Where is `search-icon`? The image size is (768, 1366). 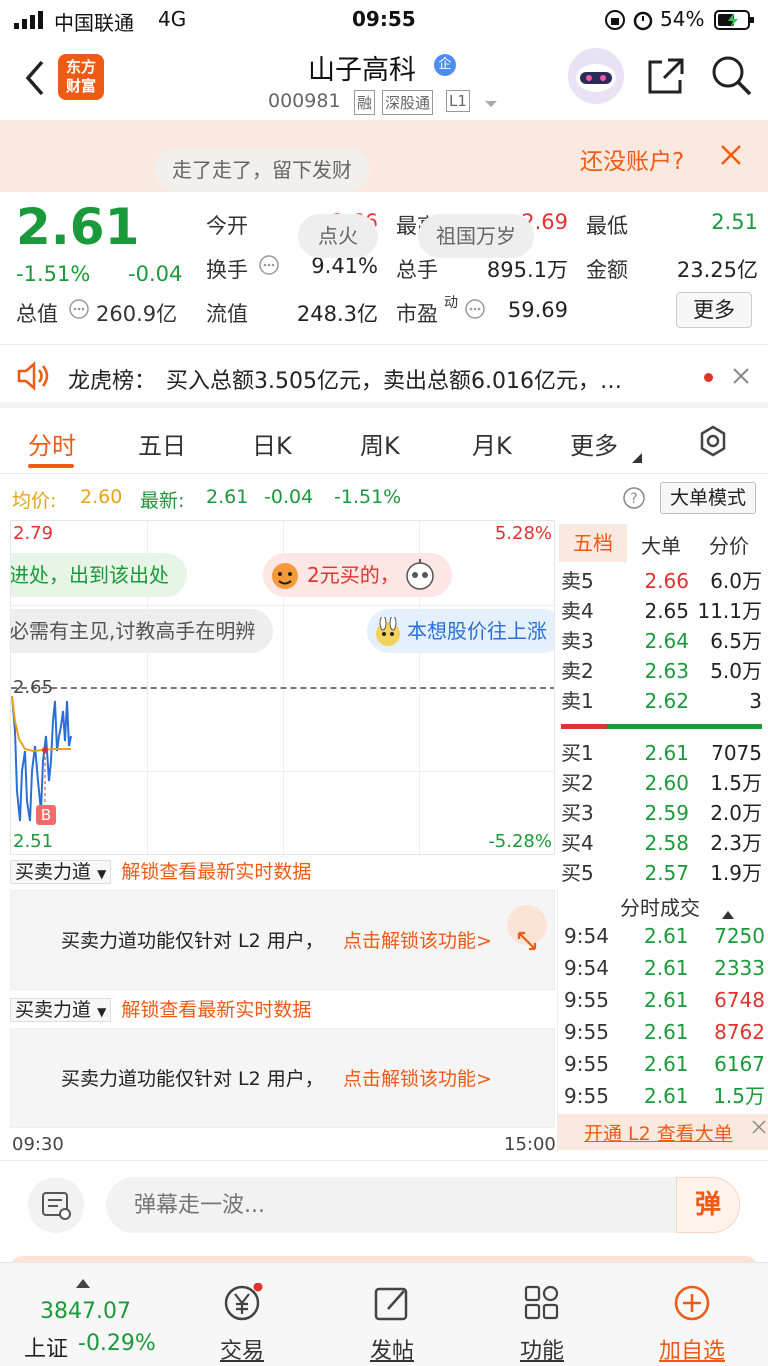
search-icon is located at coordinates (732, 78).